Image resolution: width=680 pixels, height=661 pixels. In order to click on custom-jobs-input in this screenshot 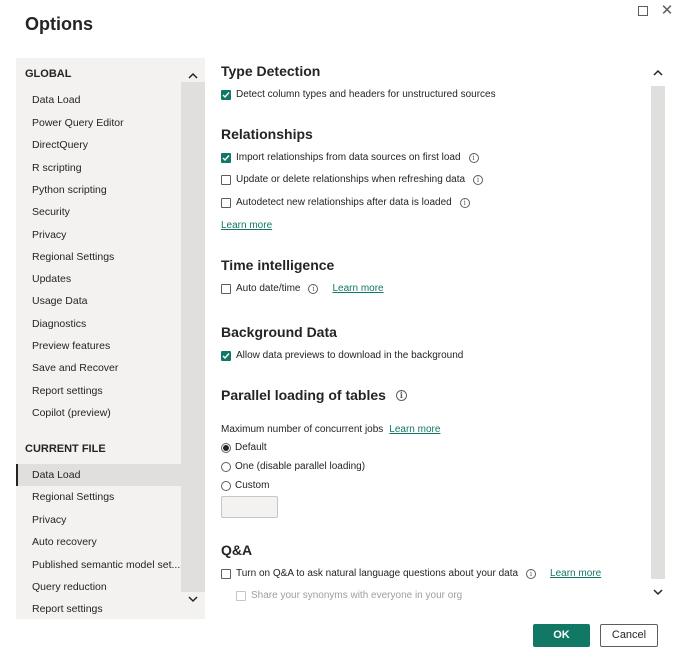, I will do `click(249, 507)`.